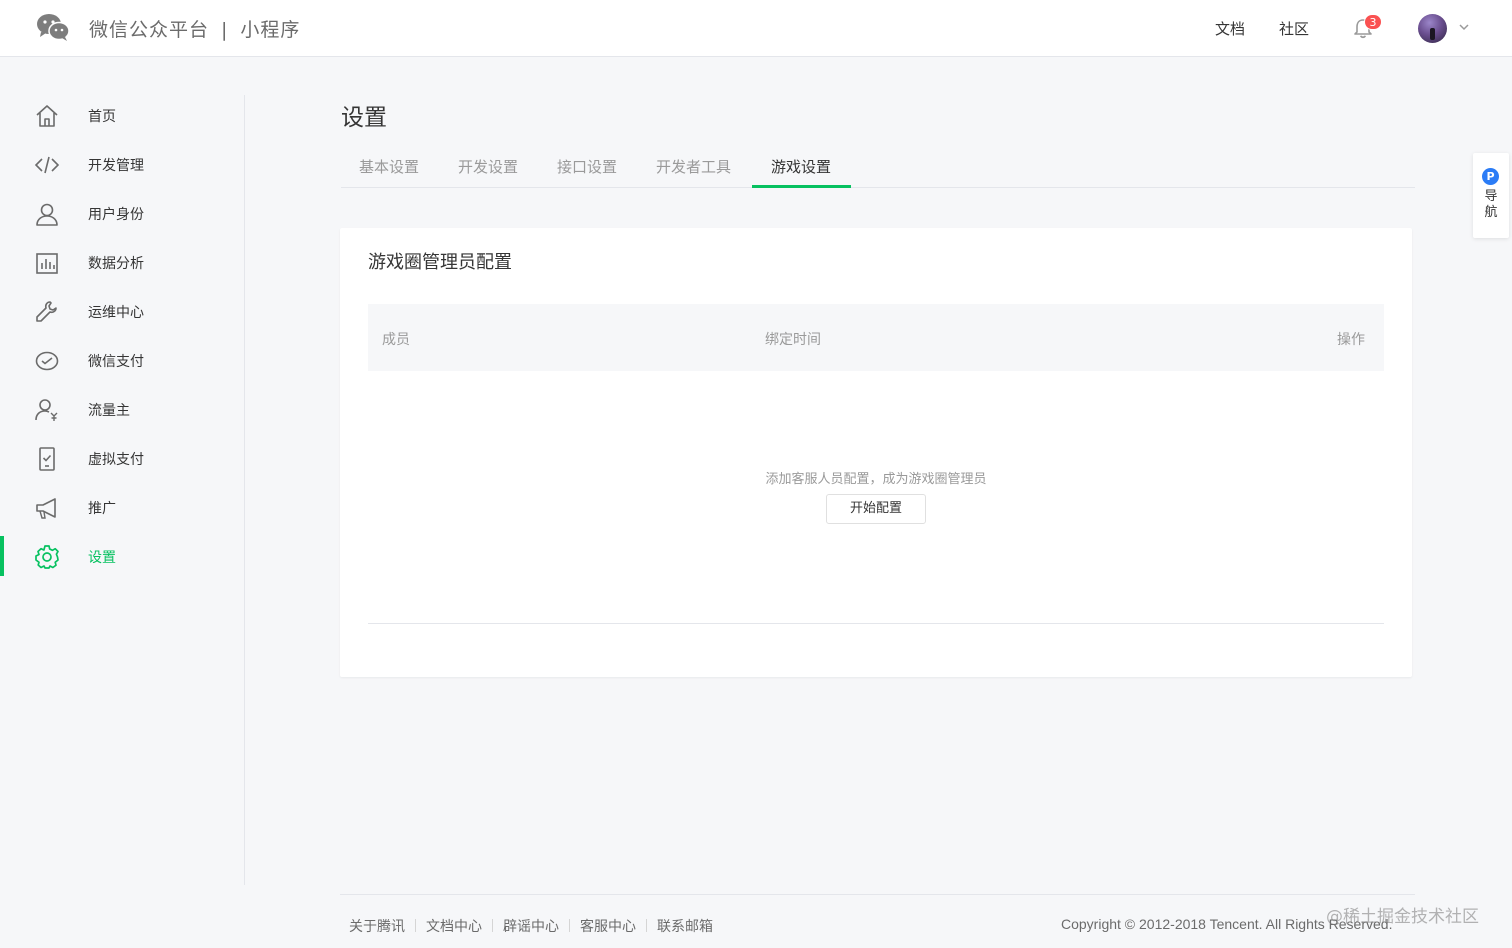  Describe the element at coordinates (440, 262) in the screenshot. I see `card-title: 游戏圈管理员配置` at that location.